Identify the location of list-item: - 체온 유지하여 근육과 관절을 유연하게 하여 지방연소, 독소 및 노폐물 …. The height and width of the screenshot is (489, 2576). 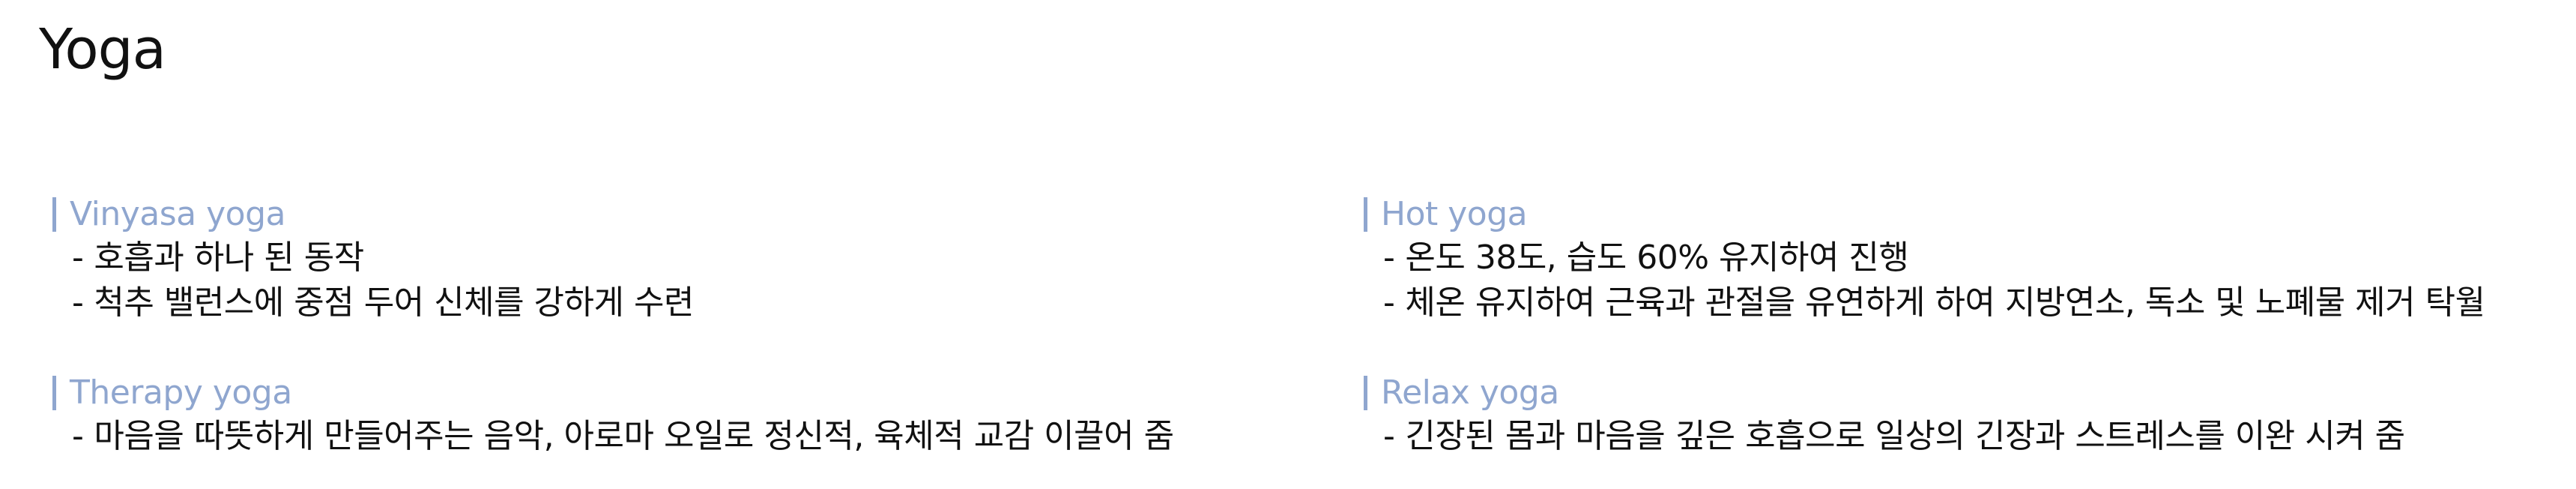
(1924, 303).